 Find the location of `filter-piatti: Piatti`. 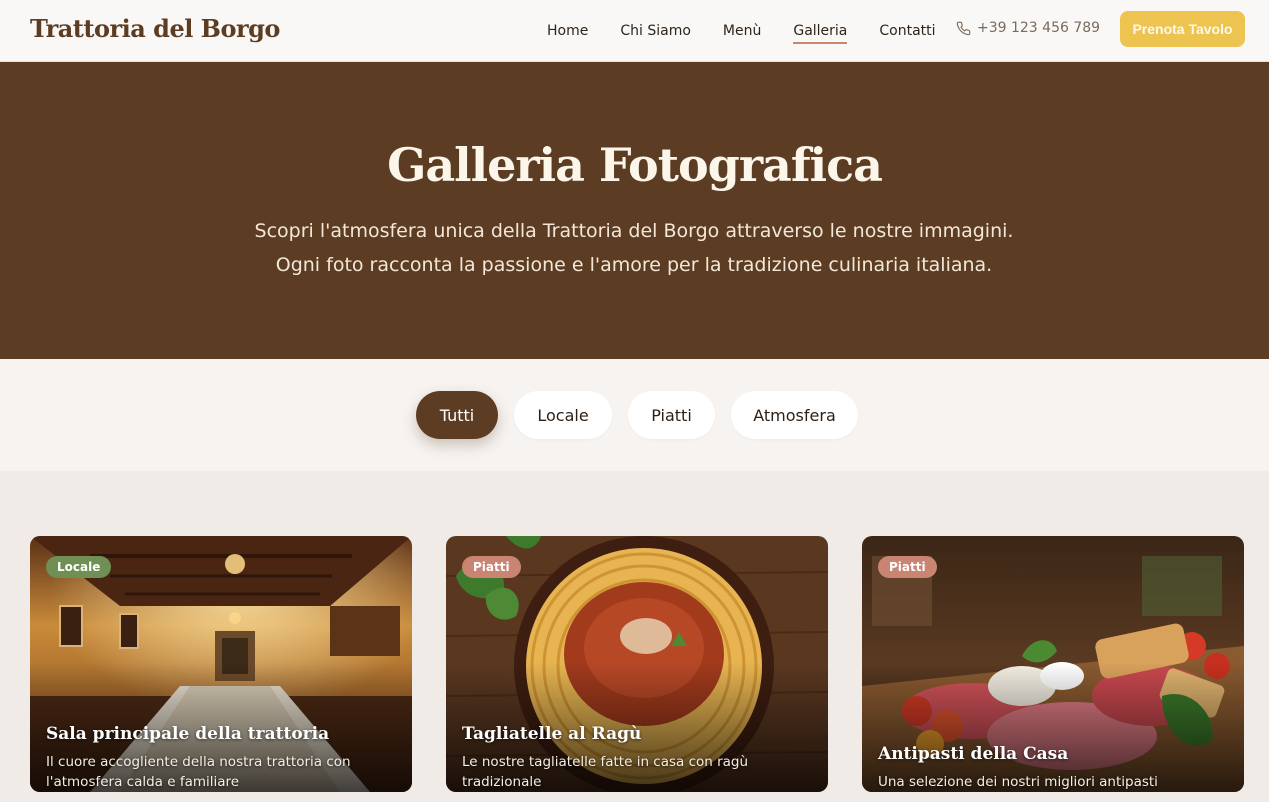

filter-piatti: Piatti is located at coordinates (671, 415).